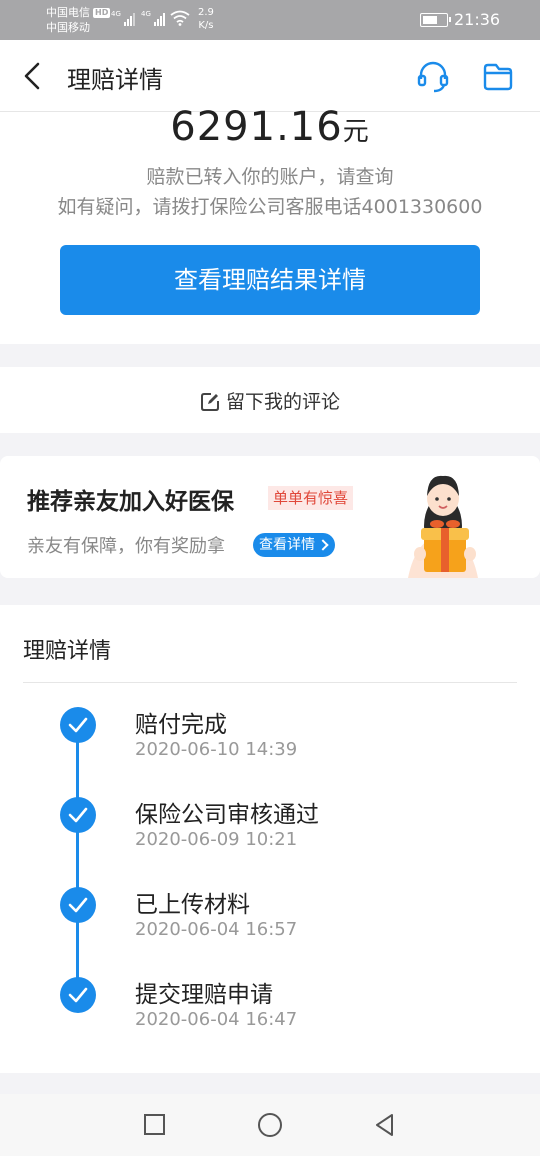 Image resolution: width=540 pixels, height=1156 pixels. Describe the element at coordinates (68, 27) in the screenshot. I see `carrier2: 中国移动` at that location.